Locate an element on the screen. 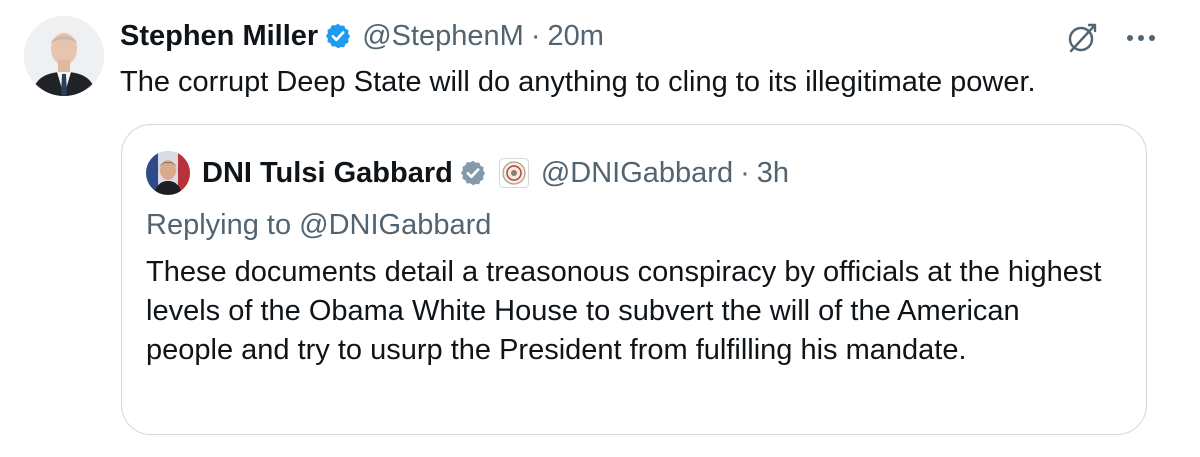 Image resolution: width=1200 pixels, height=457 pixels. quoted-author-handle: @DNIGabbard is located at coordinates (637, 173).